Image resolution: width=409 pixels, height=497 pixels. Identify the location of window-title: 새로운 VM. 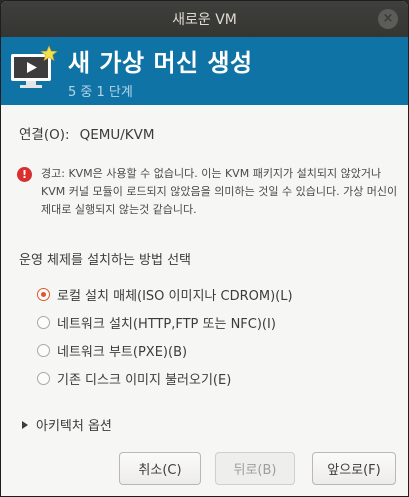
(204, 20).